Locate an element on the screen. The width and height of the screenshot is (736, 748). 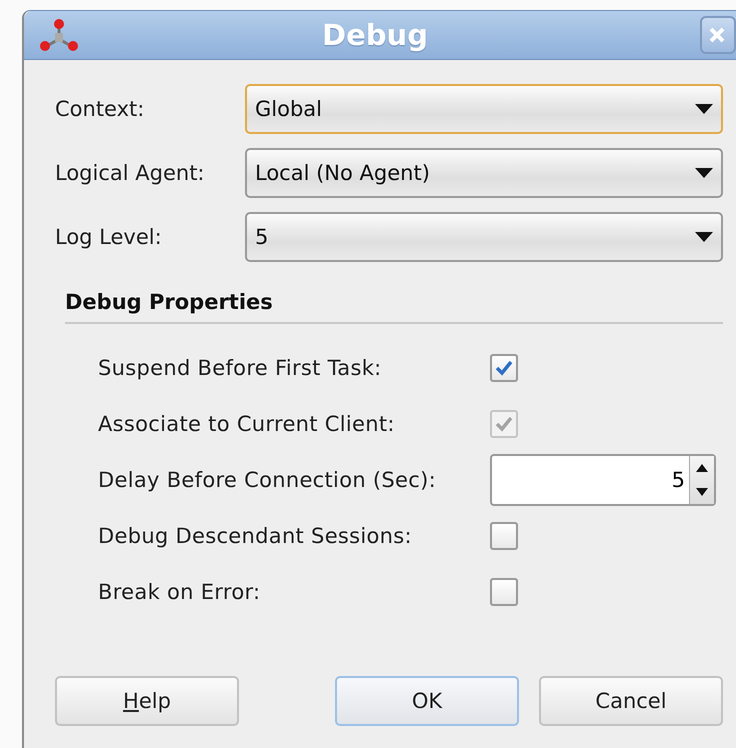
field-label: Log Level: is located at coordinates (109, 237).